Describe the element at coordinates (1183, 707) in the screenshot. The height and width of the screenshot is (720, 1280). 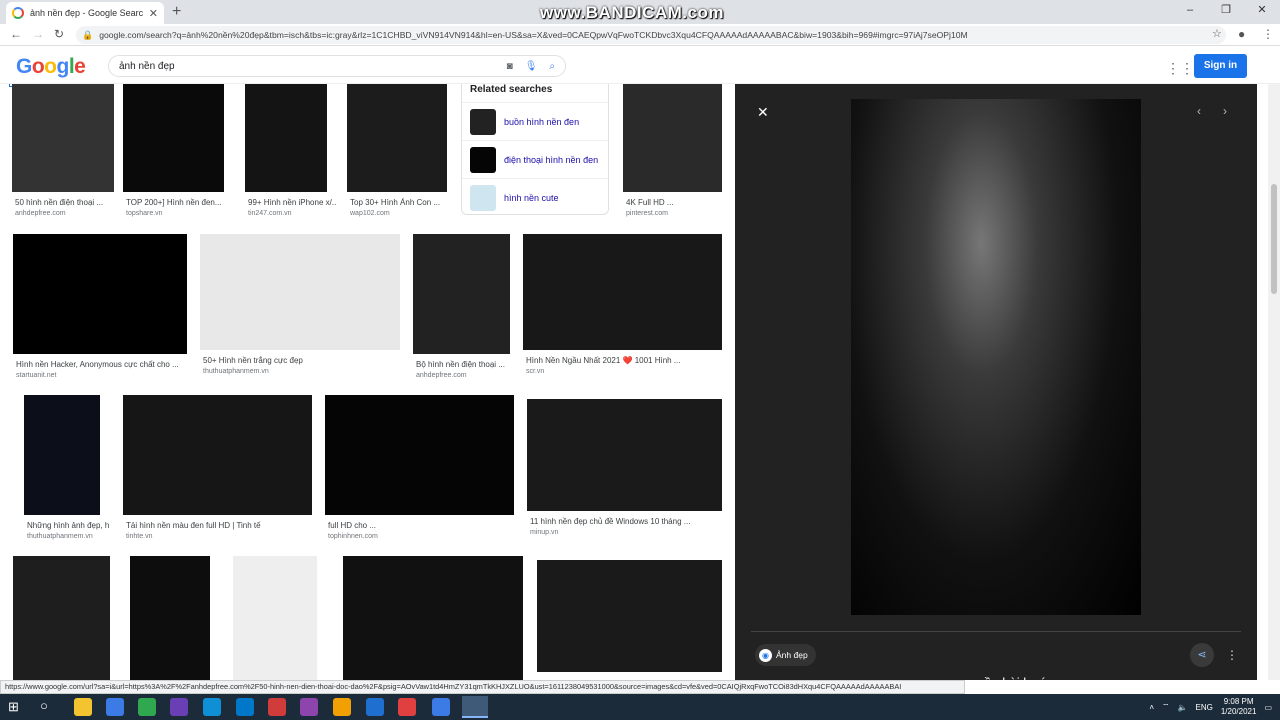
I see `volume-icon: 🔈` at that location.